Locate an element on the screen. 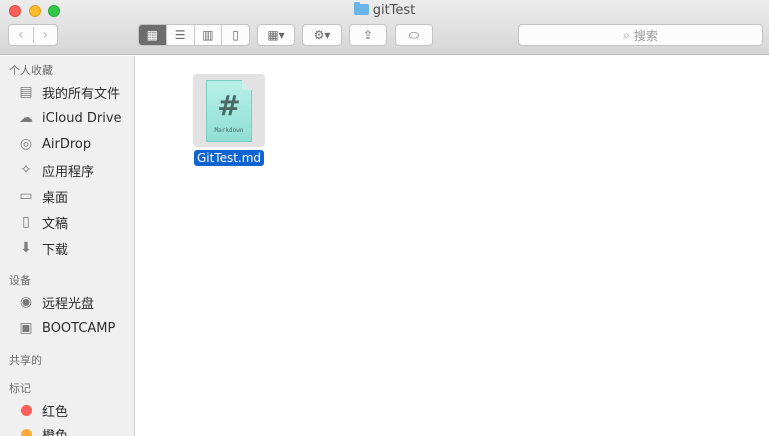 The width and height of the screenshot is (769, 436). sidebar-item-bootcamp: ▣ BOOTCAMP is located at coordinates (66, 328).